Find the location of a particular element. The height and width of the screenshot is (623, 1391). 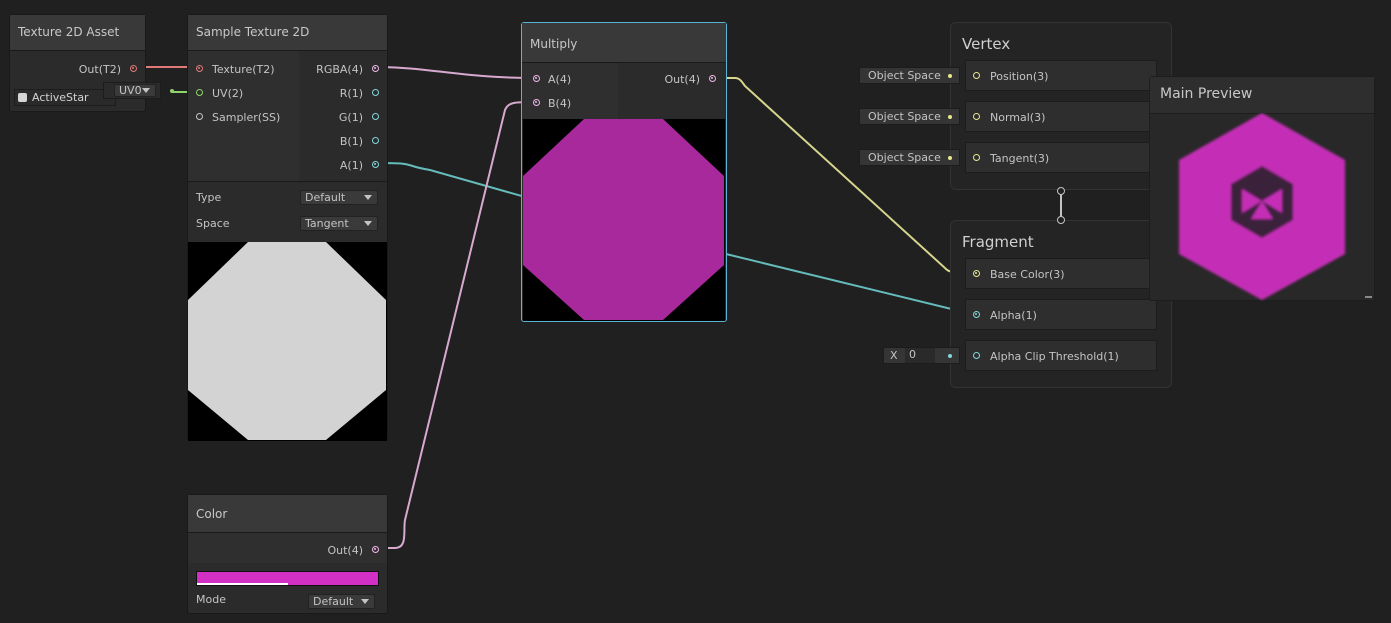

multiply-preview is located at coordinates (624, 220).